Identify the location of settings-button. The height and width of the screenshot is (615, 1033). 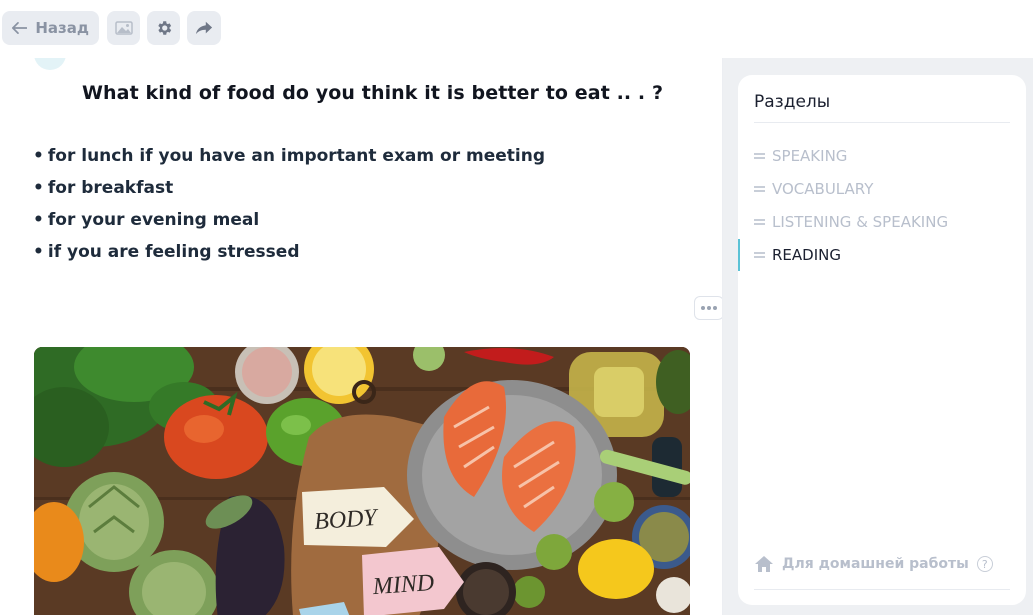
(163, 28).